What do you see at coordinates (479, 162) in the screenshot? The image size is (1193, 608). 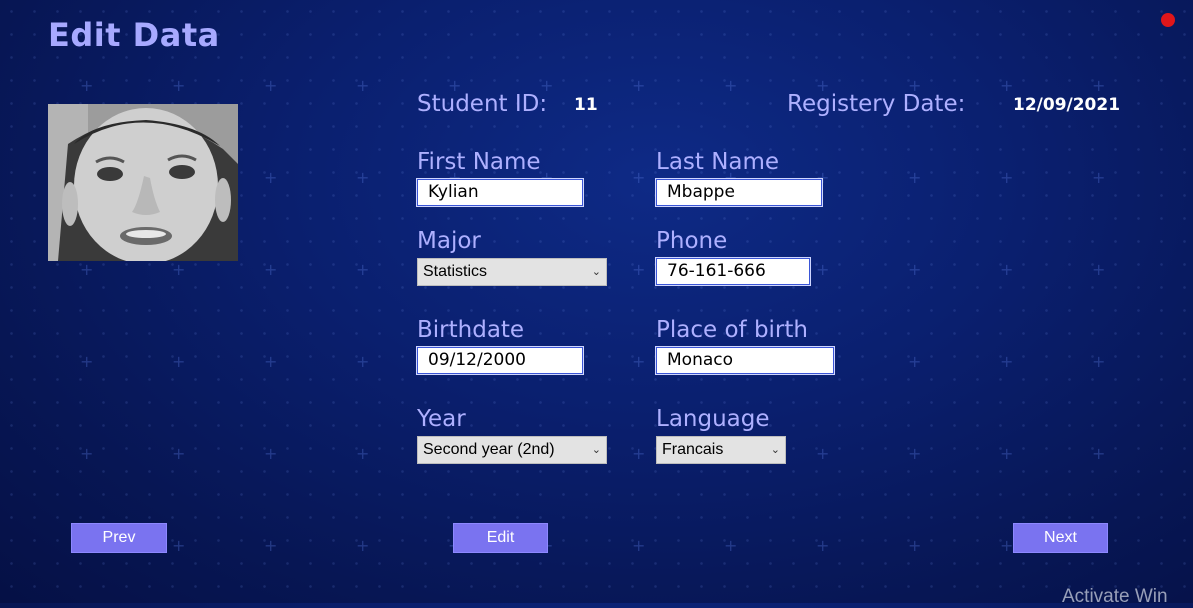 I see `first-name-label: First Name` at bounding box center [479, 162].